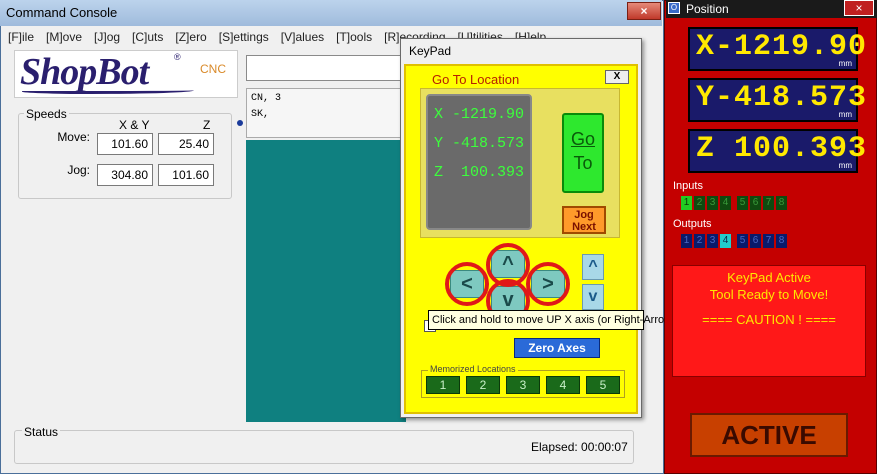 This screenshot has width=877, height=474. What do you see at coordinates (190, 38) in the screenshot?
I see `menu-zero: [Z]ero` at bounding box center [190, 38].